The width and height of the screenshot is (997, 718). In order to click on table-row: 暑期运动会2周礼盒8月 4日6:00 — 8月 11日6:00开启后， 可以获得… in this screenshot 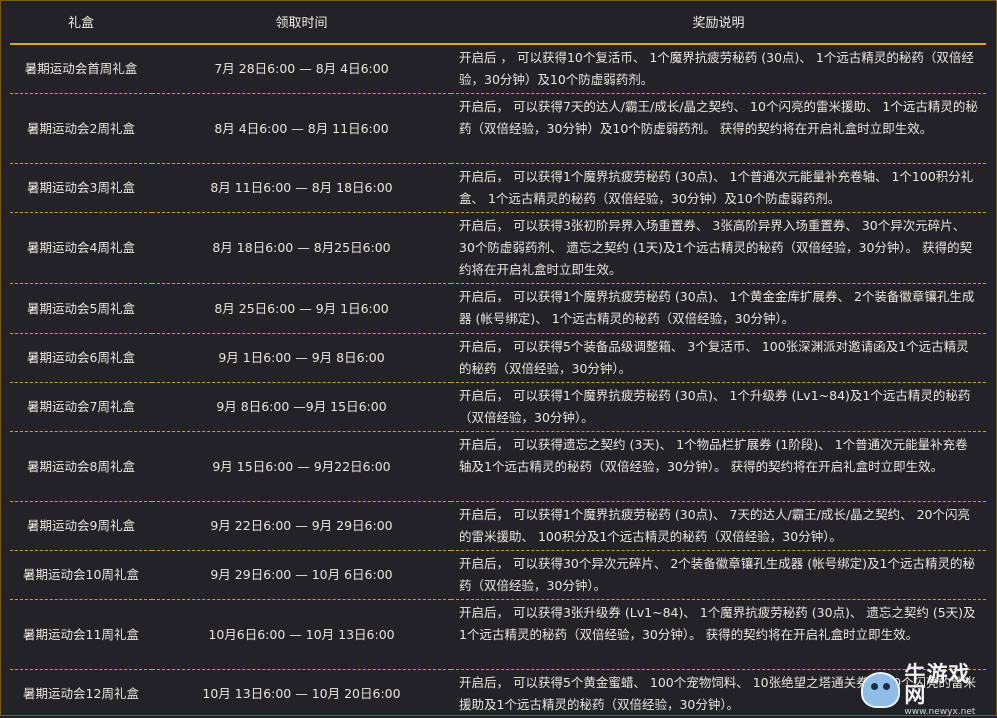, I will do `click(498, 129)`.